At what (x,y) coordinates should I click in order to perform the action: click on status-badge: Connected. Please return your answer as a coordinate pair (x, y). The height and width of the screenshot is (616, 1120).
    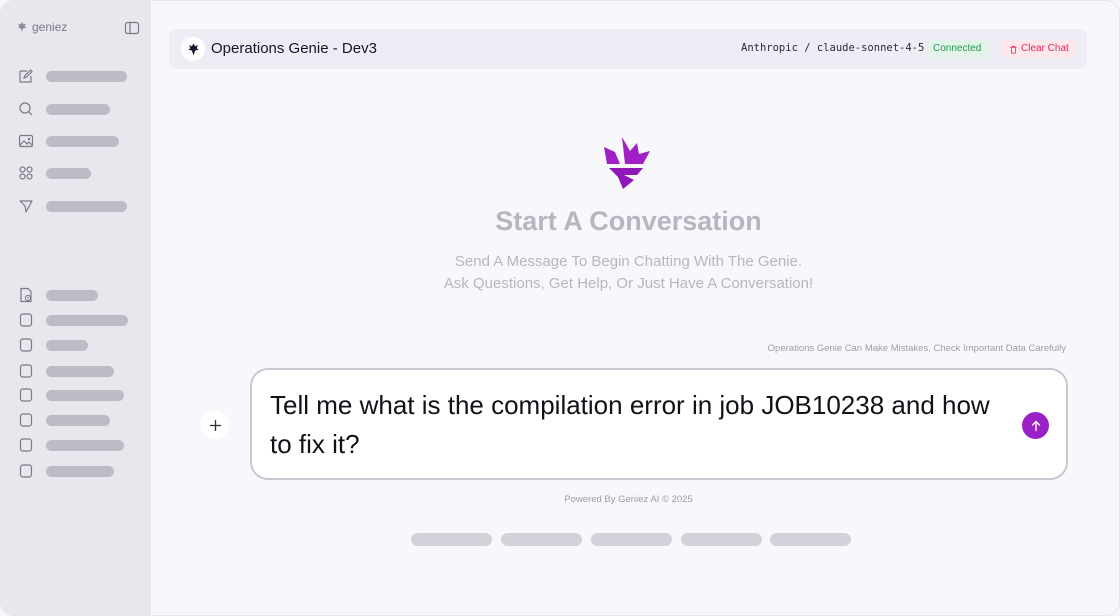
    Looking at the image, I should click on (957, 49).